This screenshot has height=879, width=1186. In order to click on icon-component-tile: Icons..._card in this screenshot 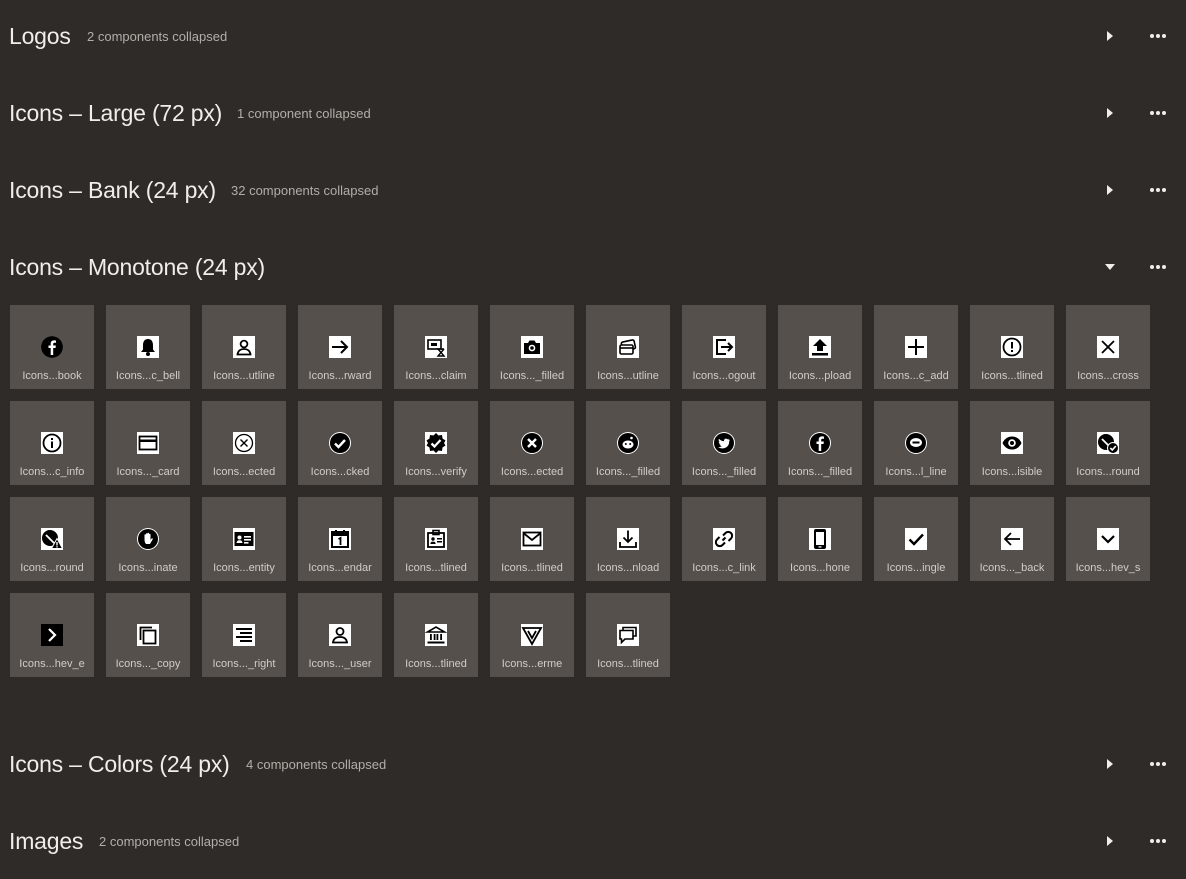, I will do `click(148, 443)`.